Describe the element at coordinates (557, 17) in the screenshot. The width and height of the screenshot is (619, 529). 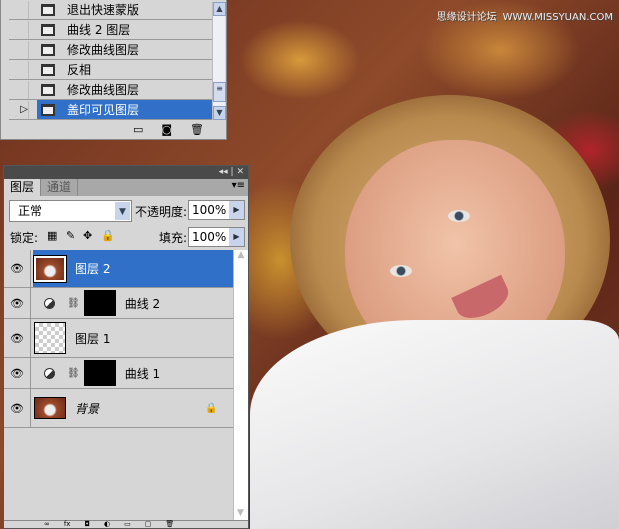
I see `watermark-url: WWW.MISSYUAN.COM` at that location.